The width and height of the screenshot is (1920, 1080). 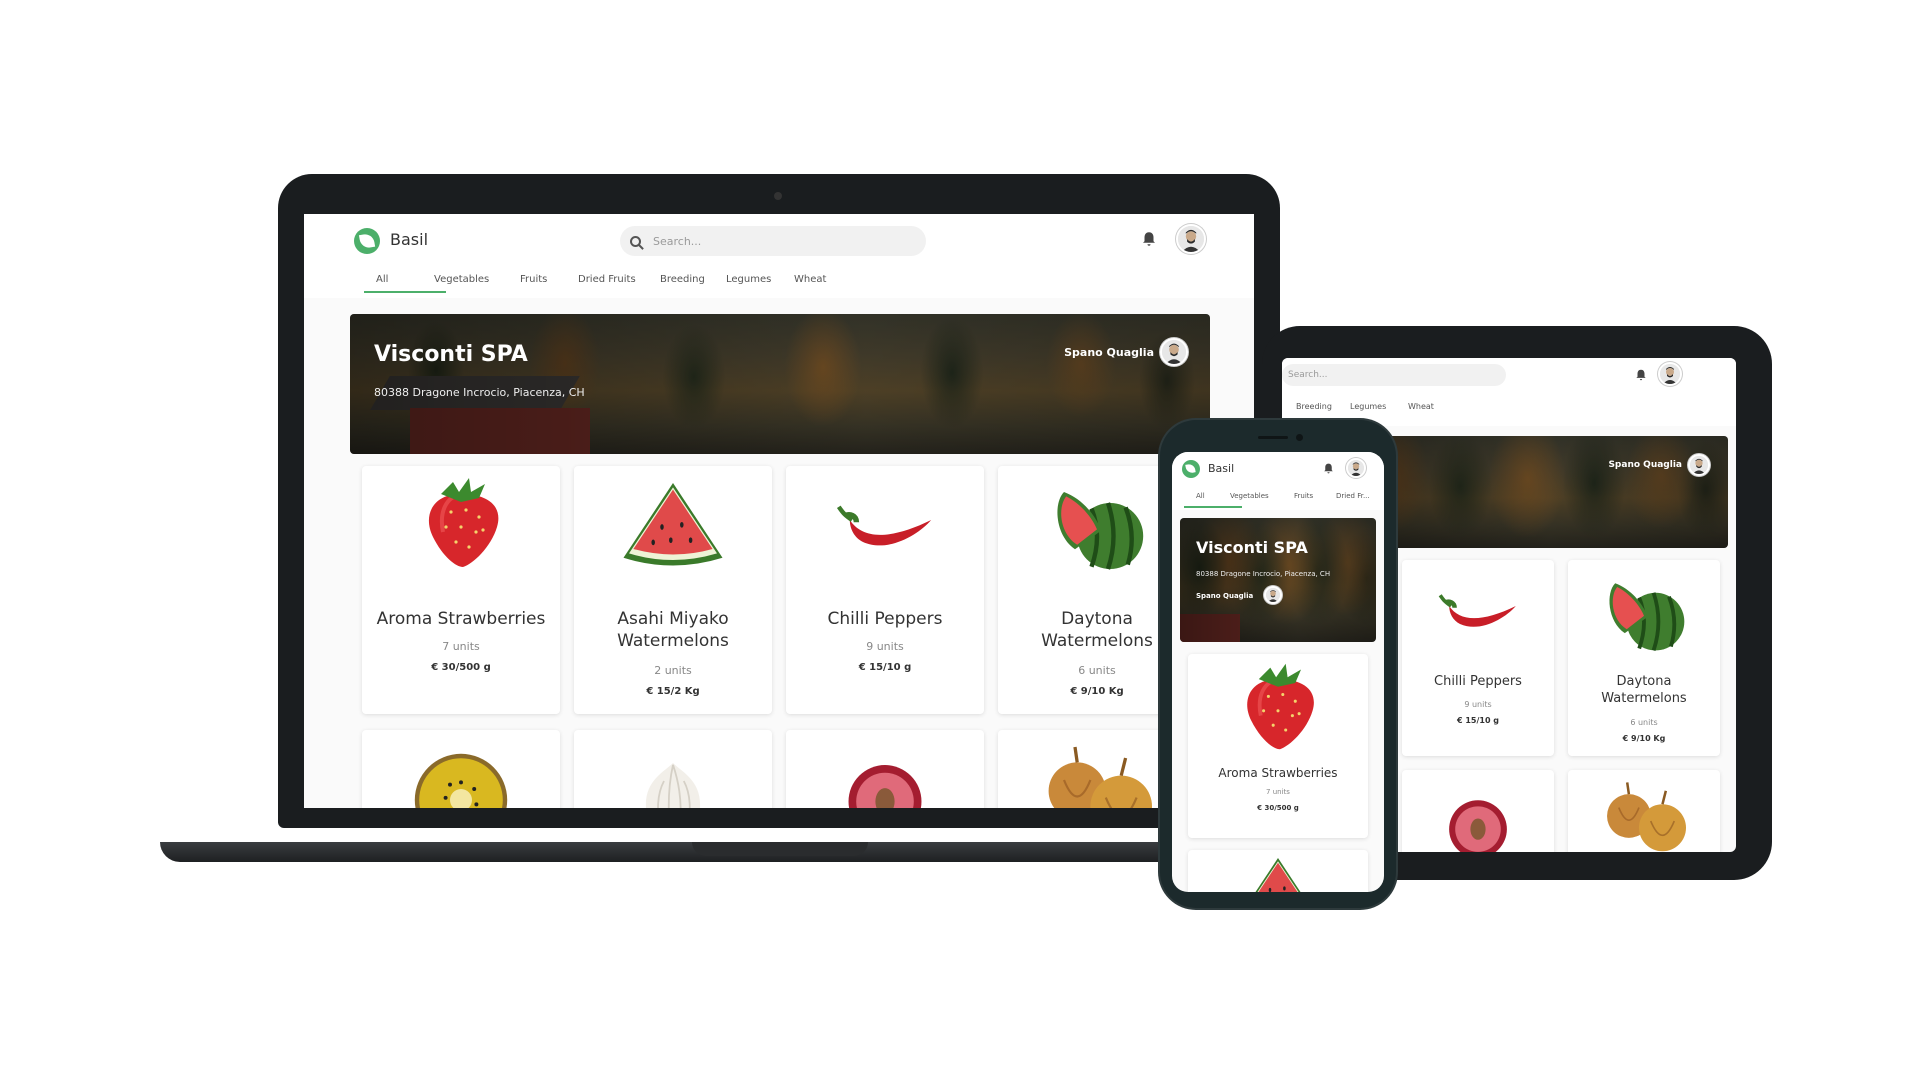 What do you see at coordinates (760, 279) in the screenshot?
I see `tab-legumes: Legumes` at bounding box center [760, 279].